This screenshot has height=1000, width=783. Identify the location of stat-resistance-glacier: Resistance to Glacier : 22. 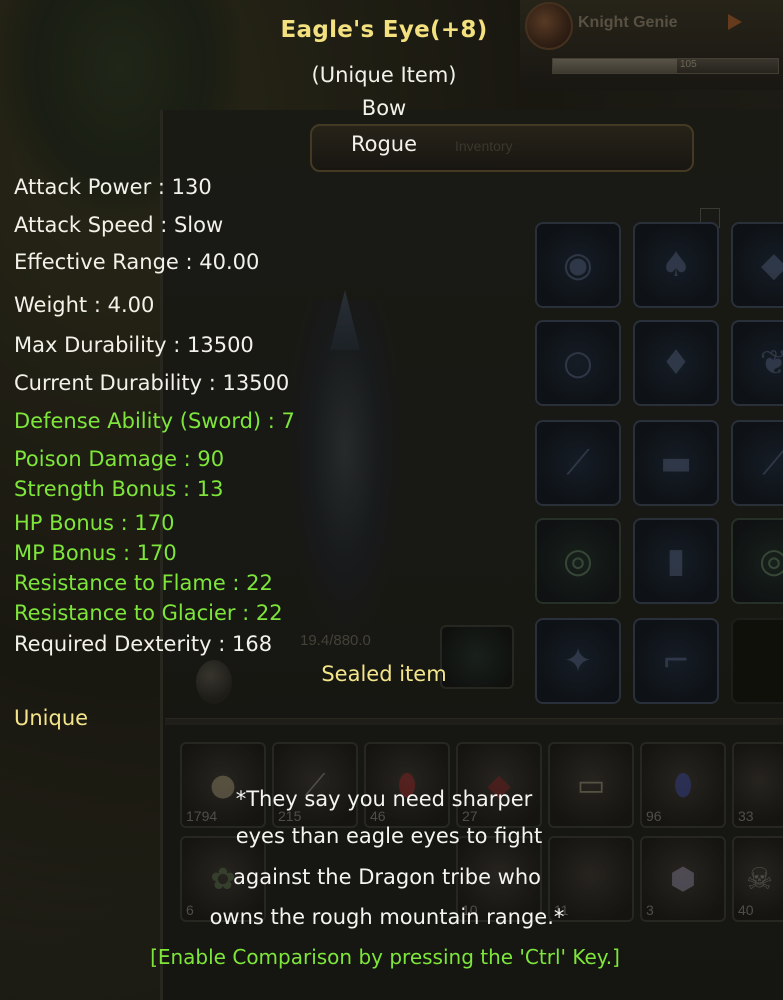
(148, 613).